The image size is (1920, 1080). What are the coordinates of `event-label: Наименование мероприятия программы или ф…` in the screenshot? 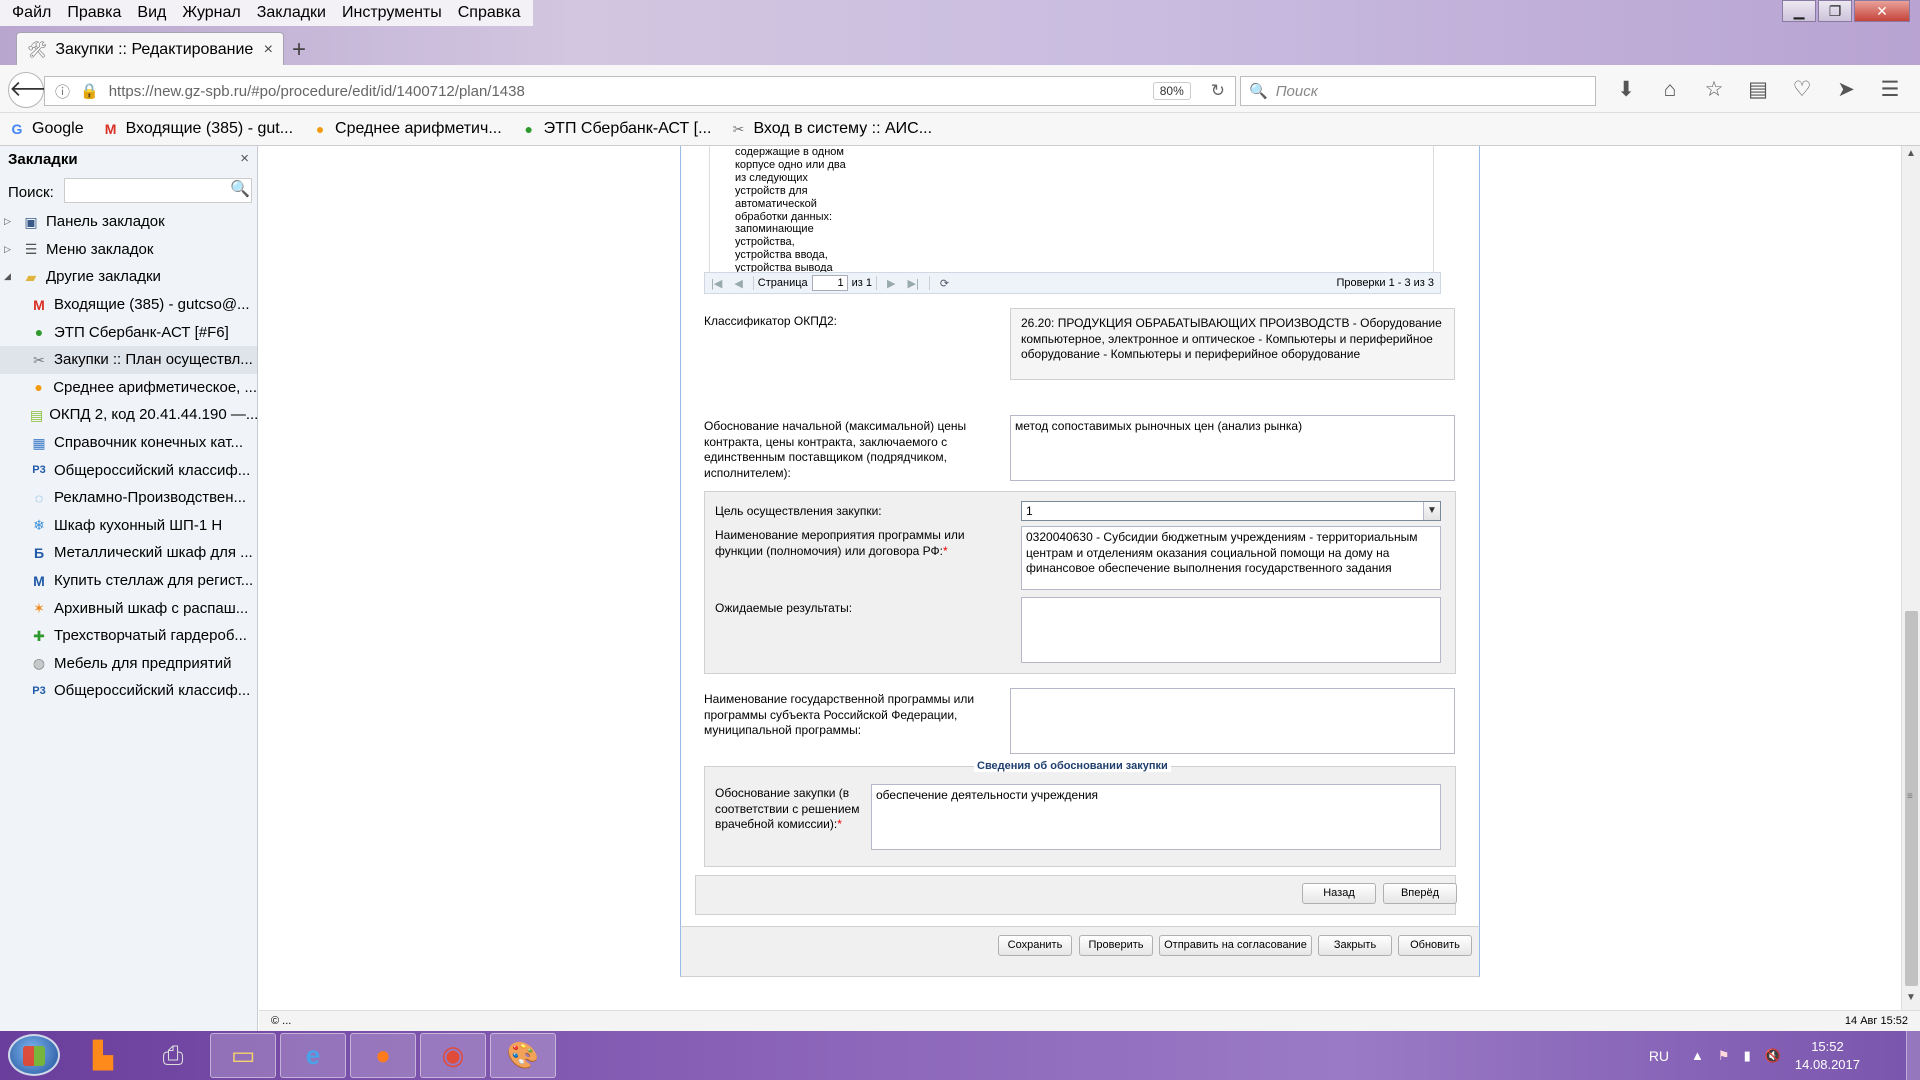 It's located at (850, 543).